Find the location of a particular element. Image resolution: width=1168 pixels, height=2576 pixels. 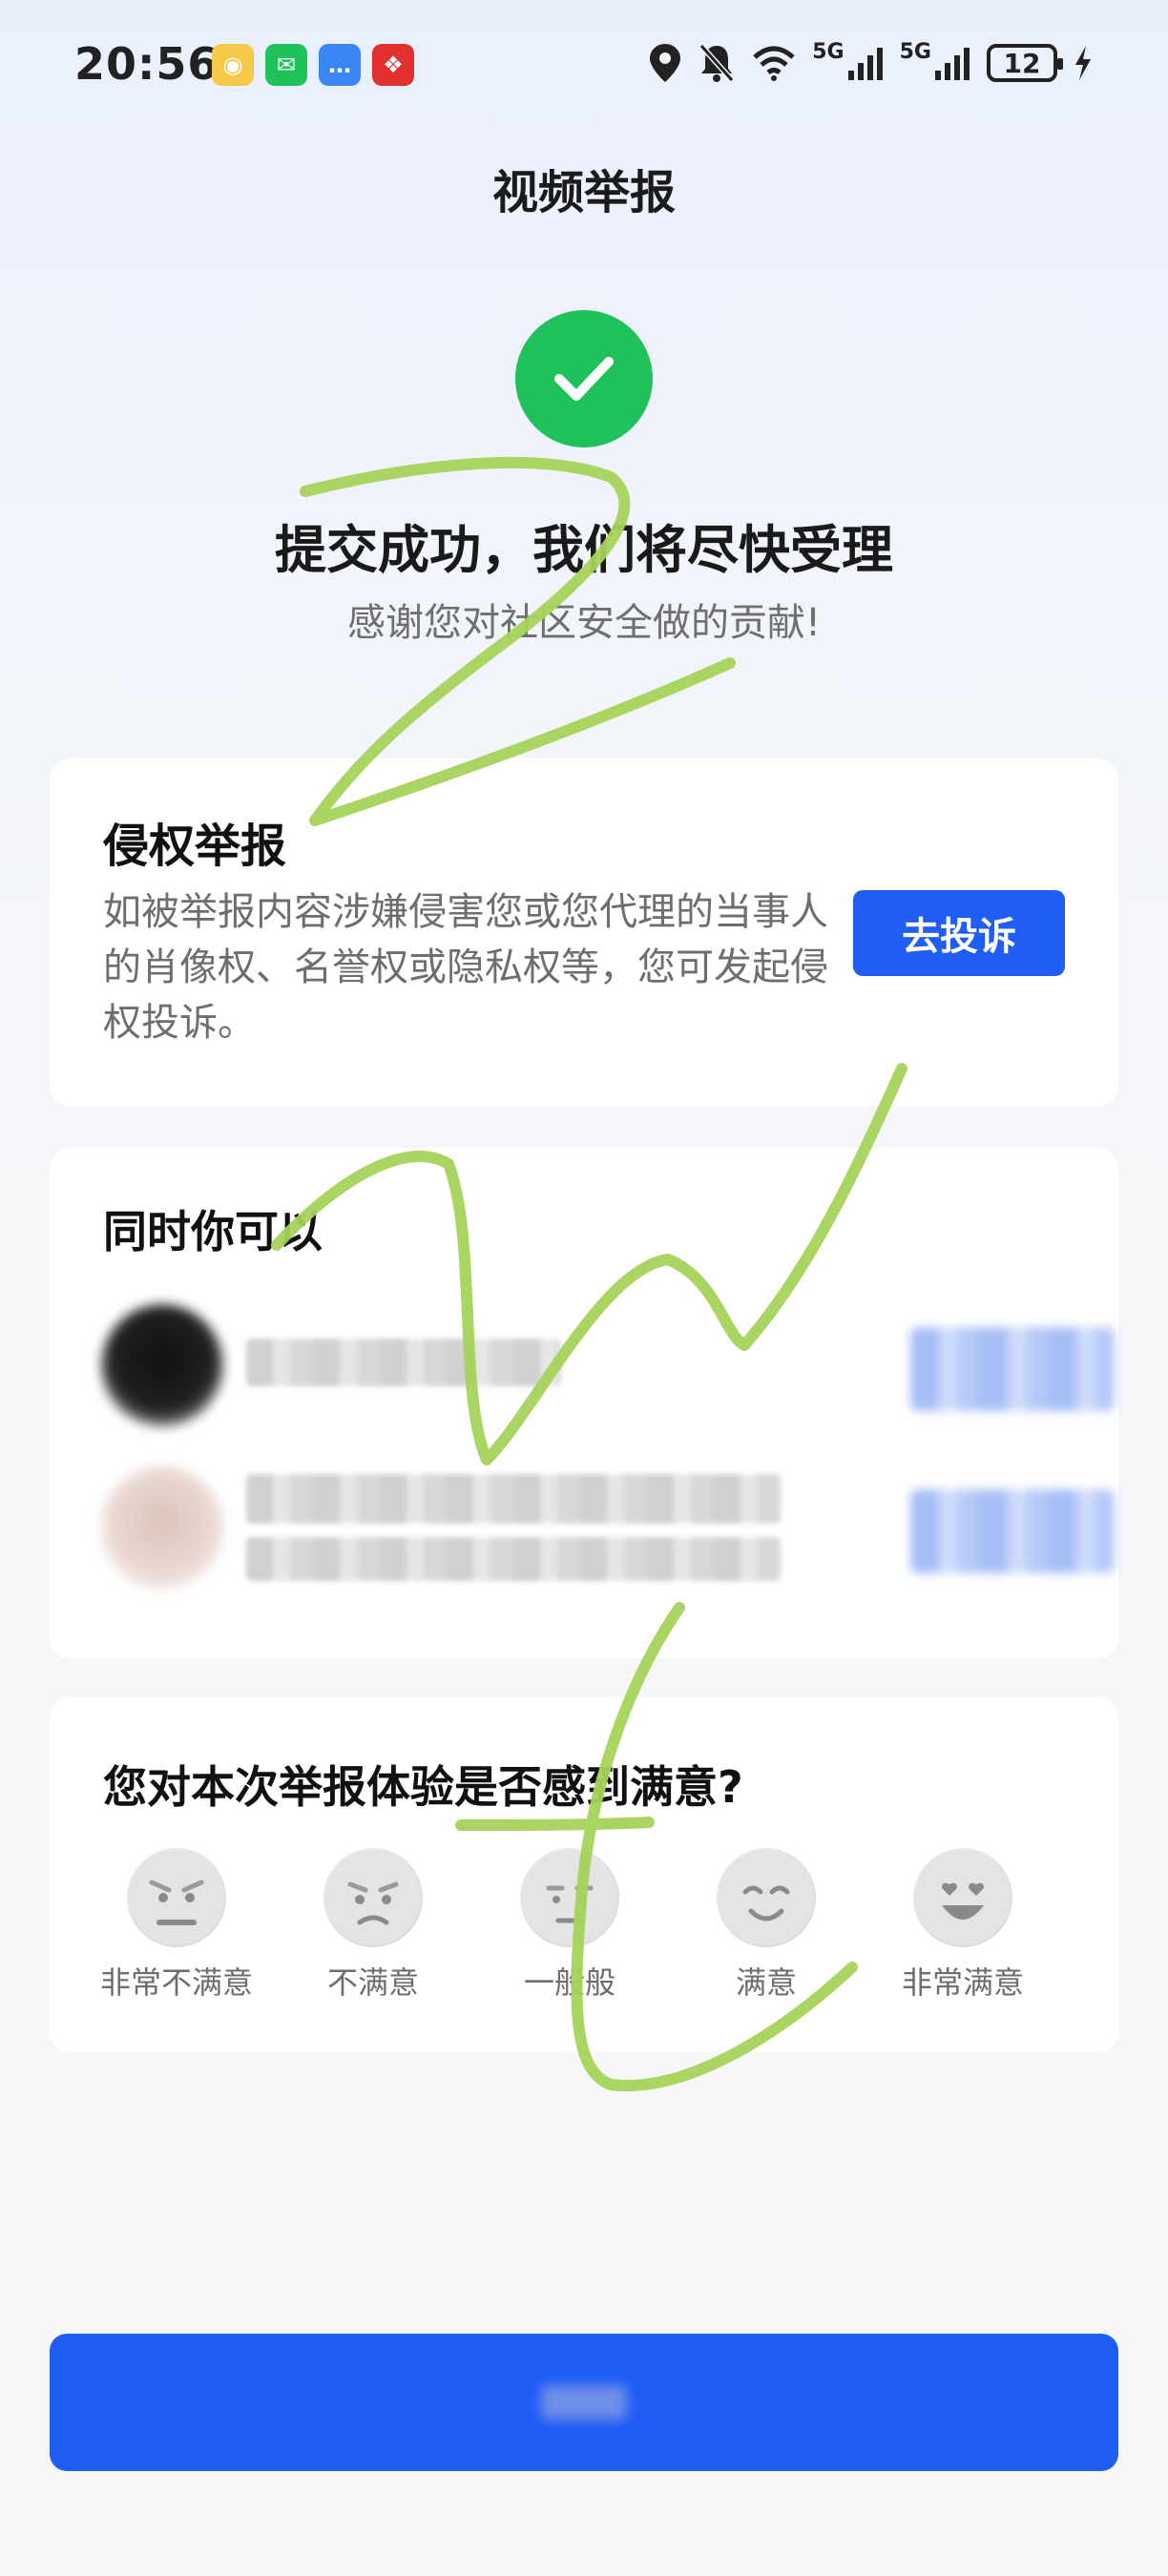

rating-label: 非常不满意 is located at coordinates (176, 1982).